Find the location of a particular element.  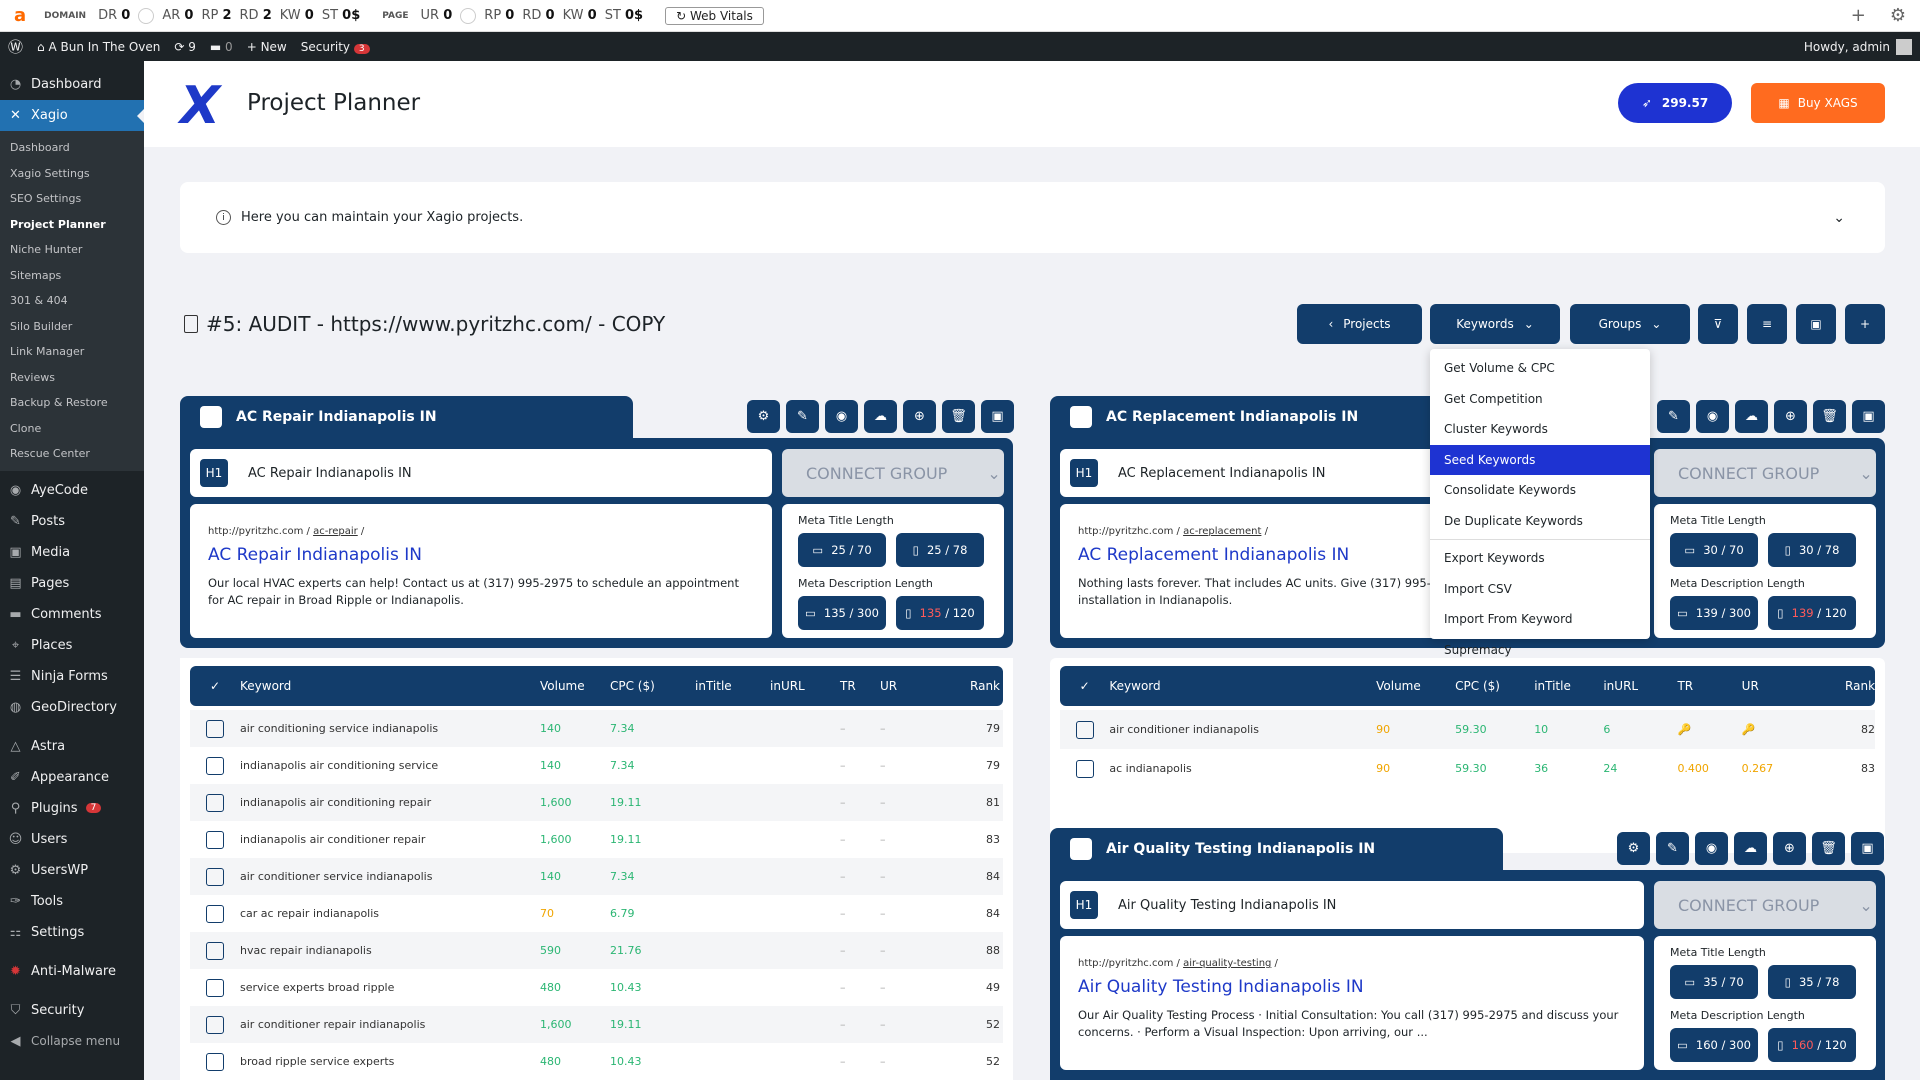

groups-dropdown: Groups ⌄ is located at coordinates (1630, 324).